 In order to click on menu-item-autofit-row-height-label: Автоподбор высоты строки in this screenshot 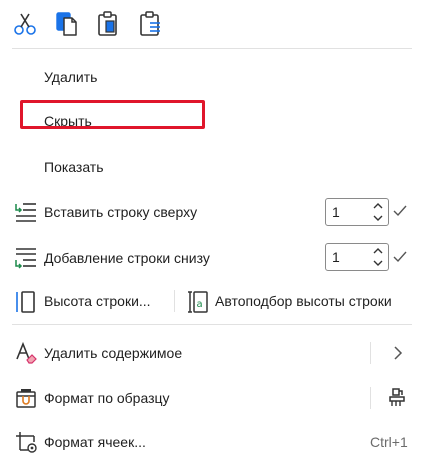, I will do `click(303, 301)`.